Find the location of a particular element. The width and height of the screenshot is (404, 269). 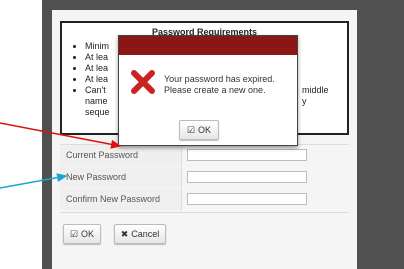

red-arrow is located at coordinates (61, 135).